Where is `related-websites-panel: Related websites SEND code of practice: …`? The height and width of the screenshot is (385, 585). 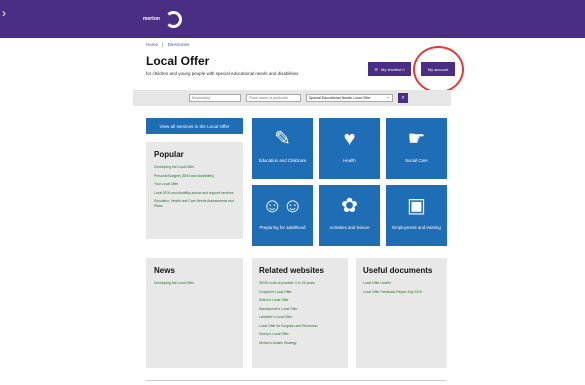 related-websites-panel: Related websites SEND code of practice: … is located at coordinates (300, 313).